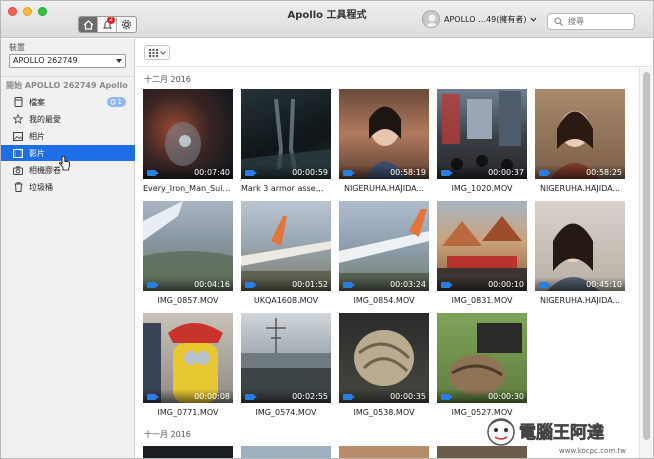 The height and width of the screenshot is (459, 654). I want to click on dropdown-caret-icon, so click(119, 61).